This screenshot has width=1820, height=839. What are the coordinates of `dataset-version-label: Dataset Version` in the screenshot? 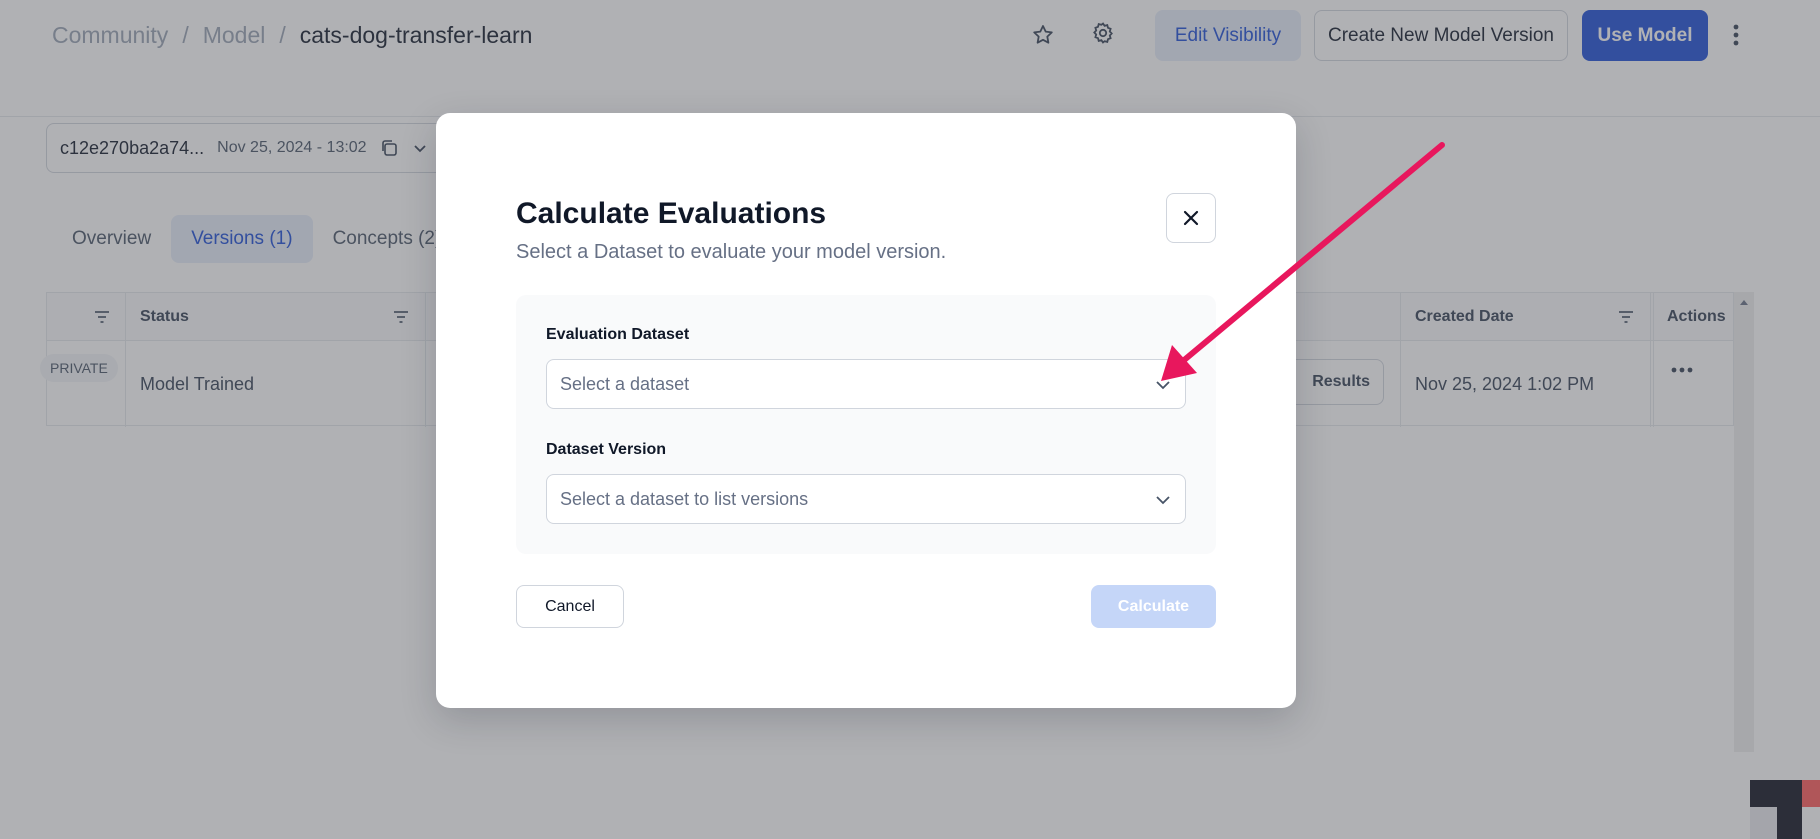 It's located at (606, 449).